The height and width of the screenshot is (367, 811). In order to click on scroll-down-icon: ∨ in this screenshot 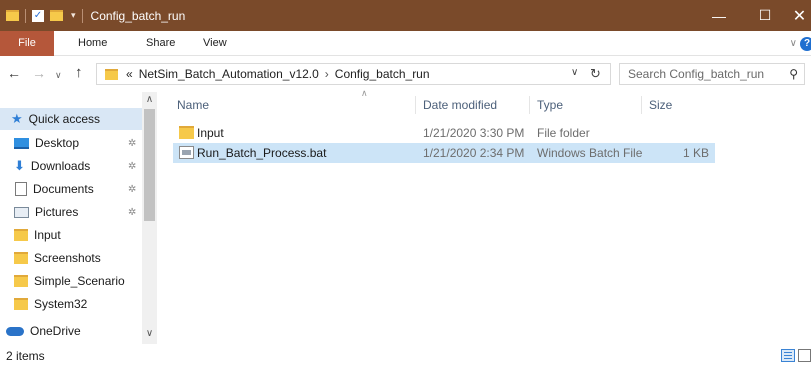, I will do `click(149, 333)`.